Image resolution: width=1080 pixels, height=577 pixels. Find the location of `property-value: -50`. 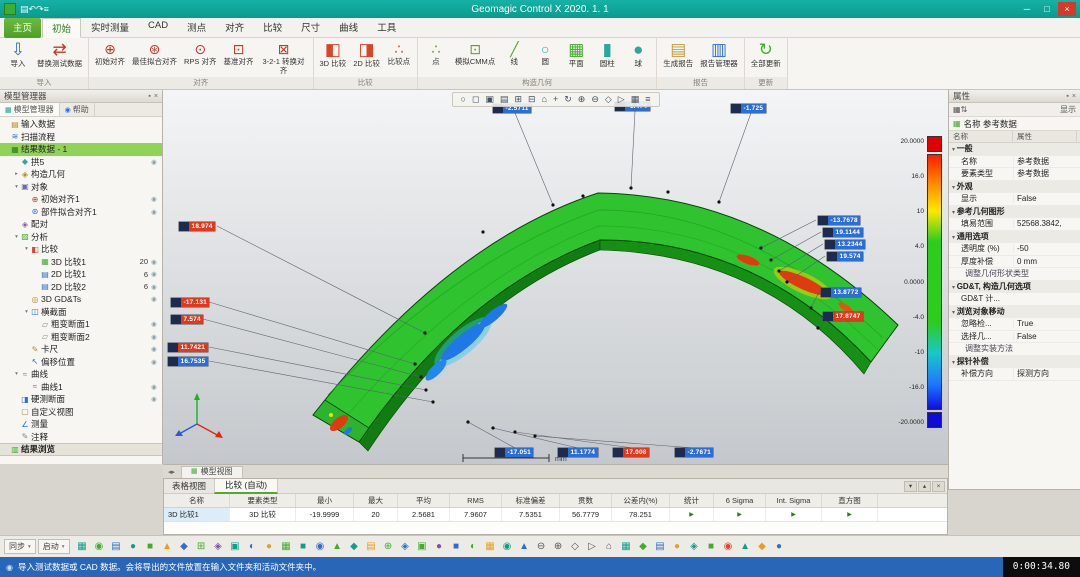

property-value: -50 is located at coordinates (1046, 249).